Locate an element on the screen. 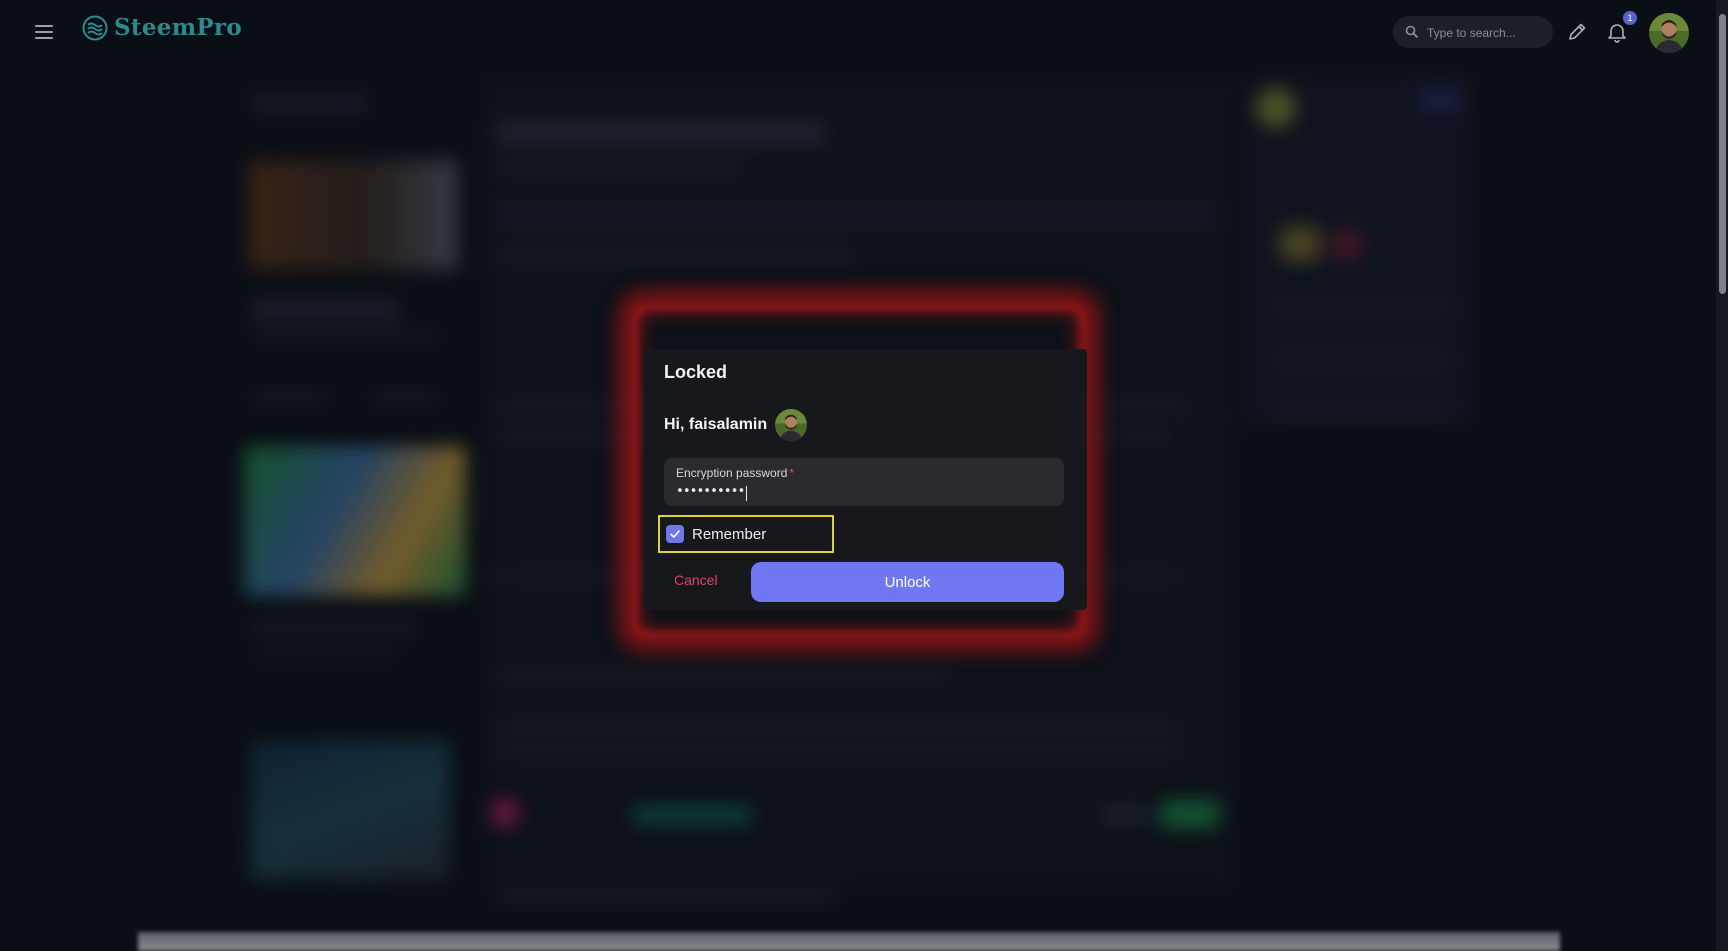 The height and width of the screenshot is (951, 1728). bottom-strip is located at coordinates (849, 941).